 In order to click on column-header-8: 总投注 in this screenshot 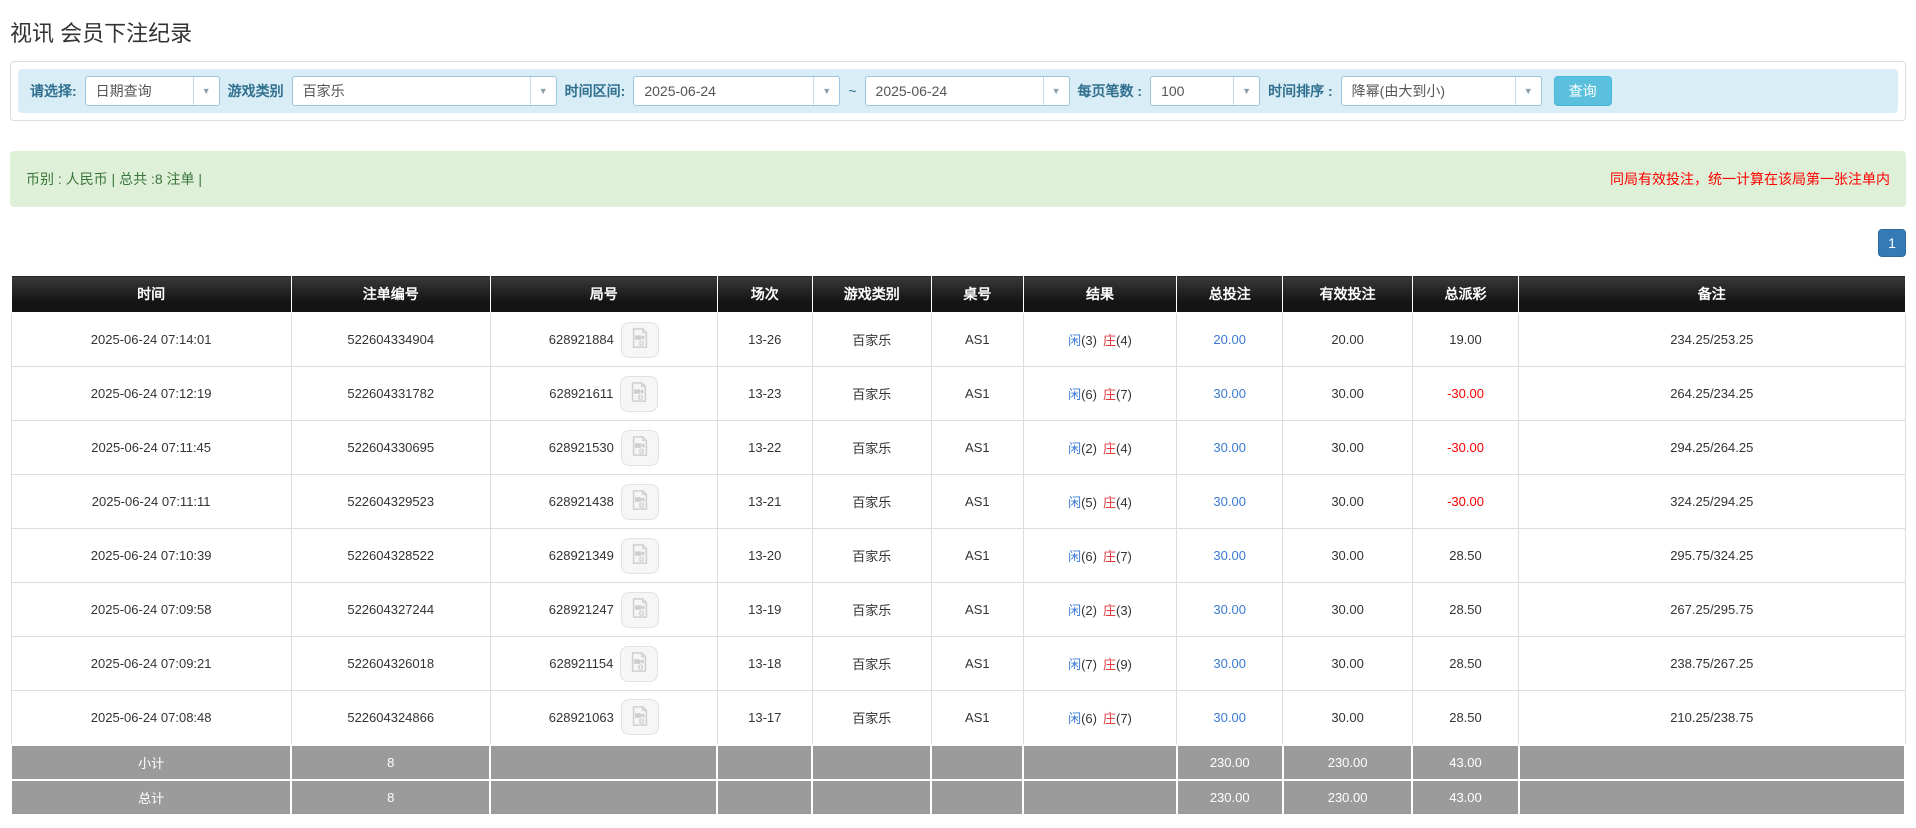, I will do `click(1230, 294)`.